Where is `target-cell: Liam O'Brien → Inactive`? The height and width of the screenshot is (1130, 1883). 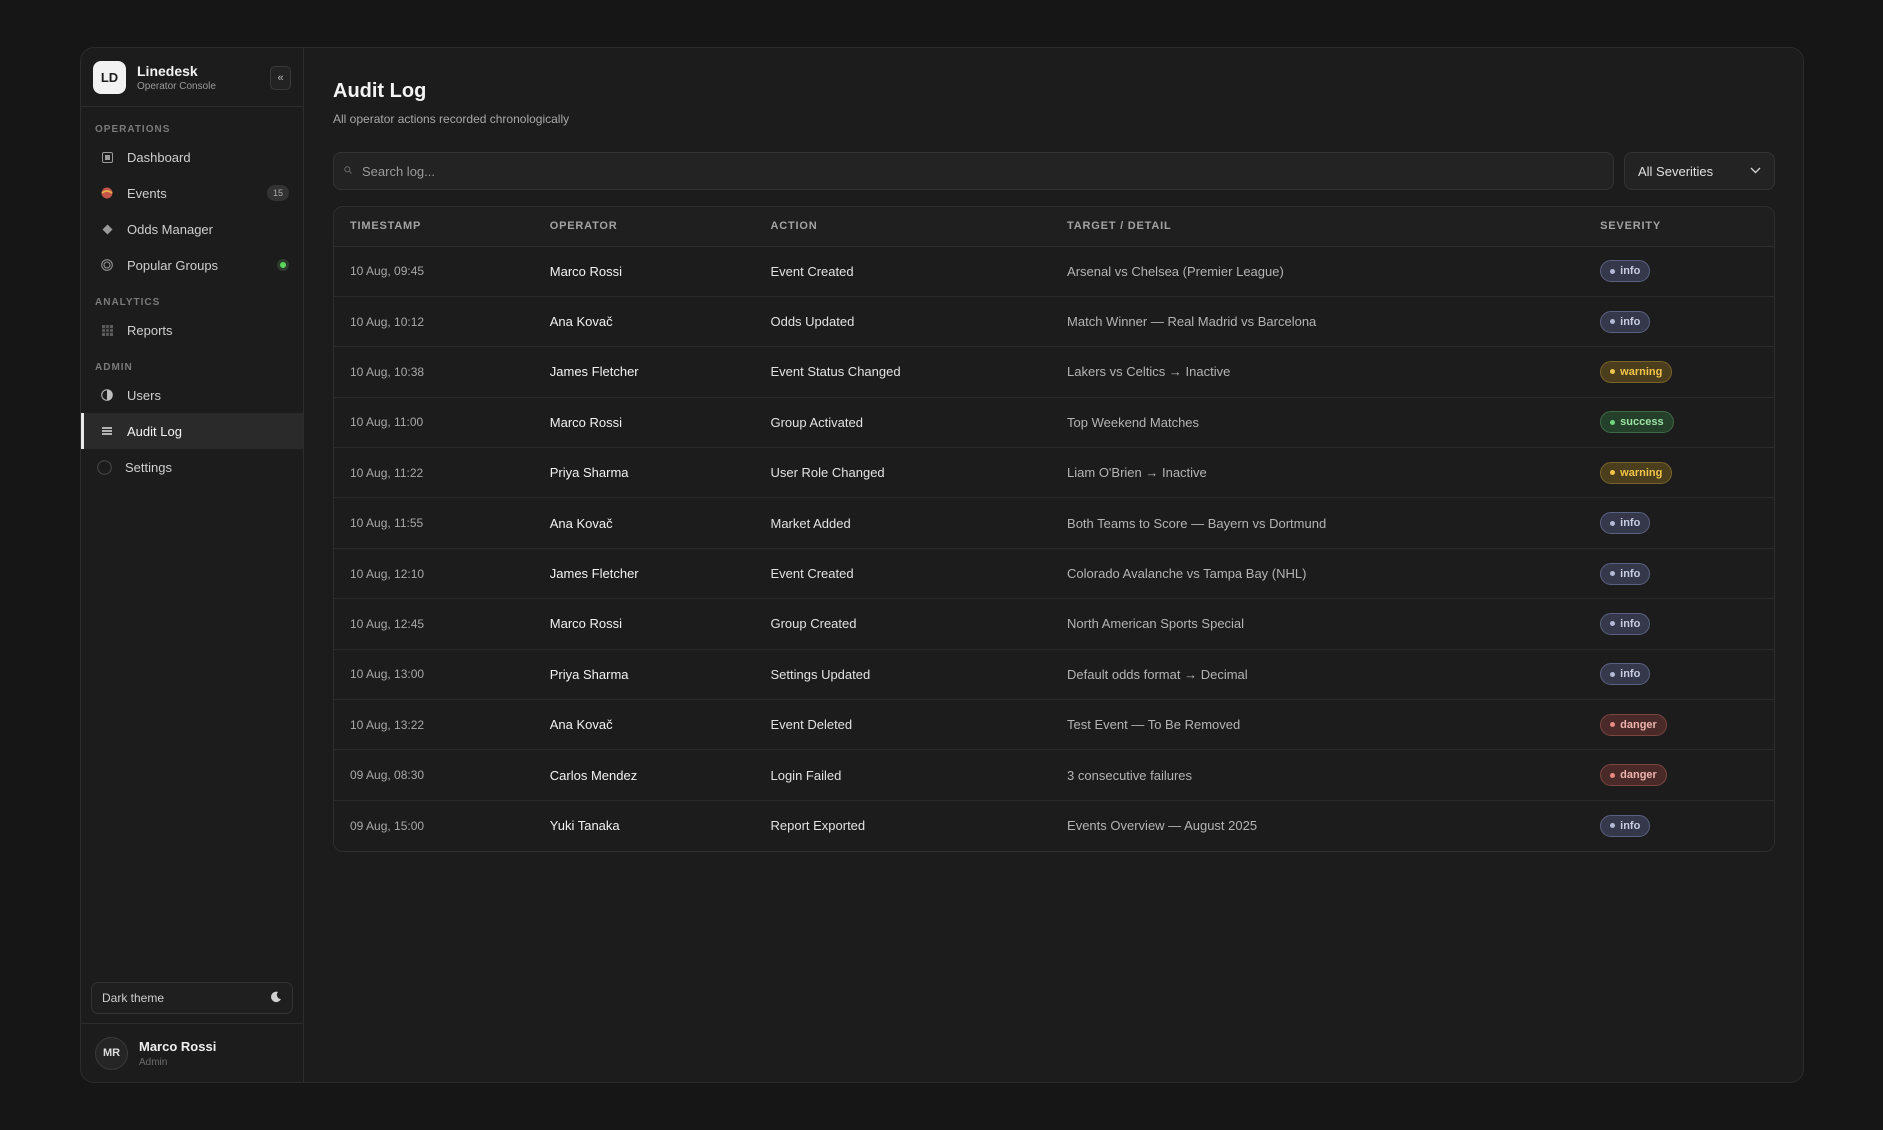
target-cell: Liam O'Brien → Inactive is located at coordinates (1137, 473).